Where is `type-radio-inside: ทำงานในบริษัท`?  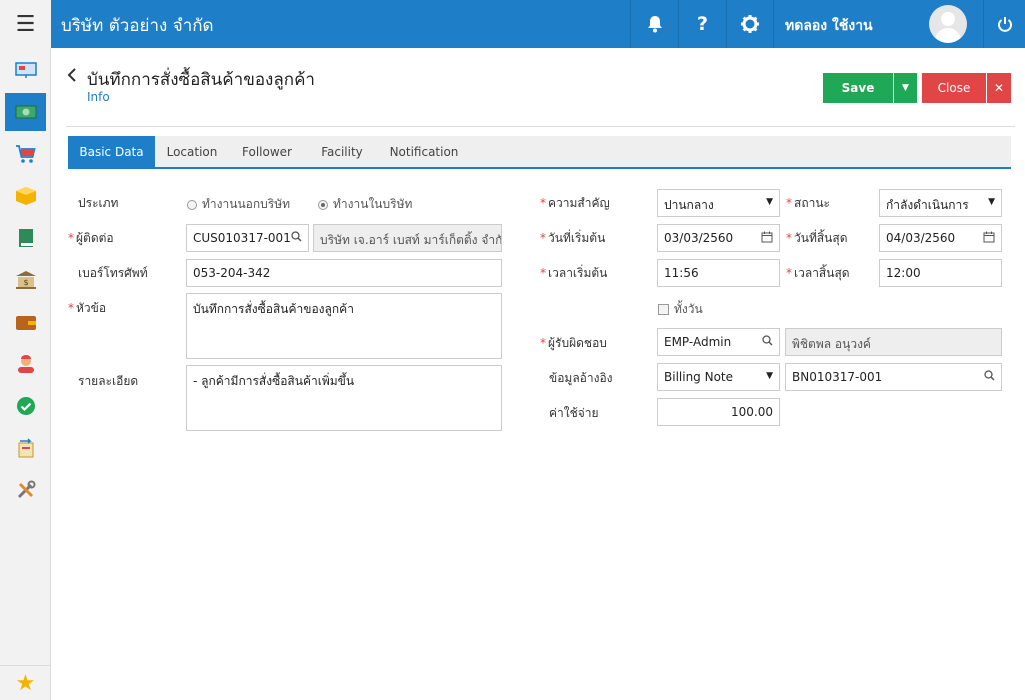 type-radio-inside: ทำงานในบริษัท is located at coordinates (365, 204).